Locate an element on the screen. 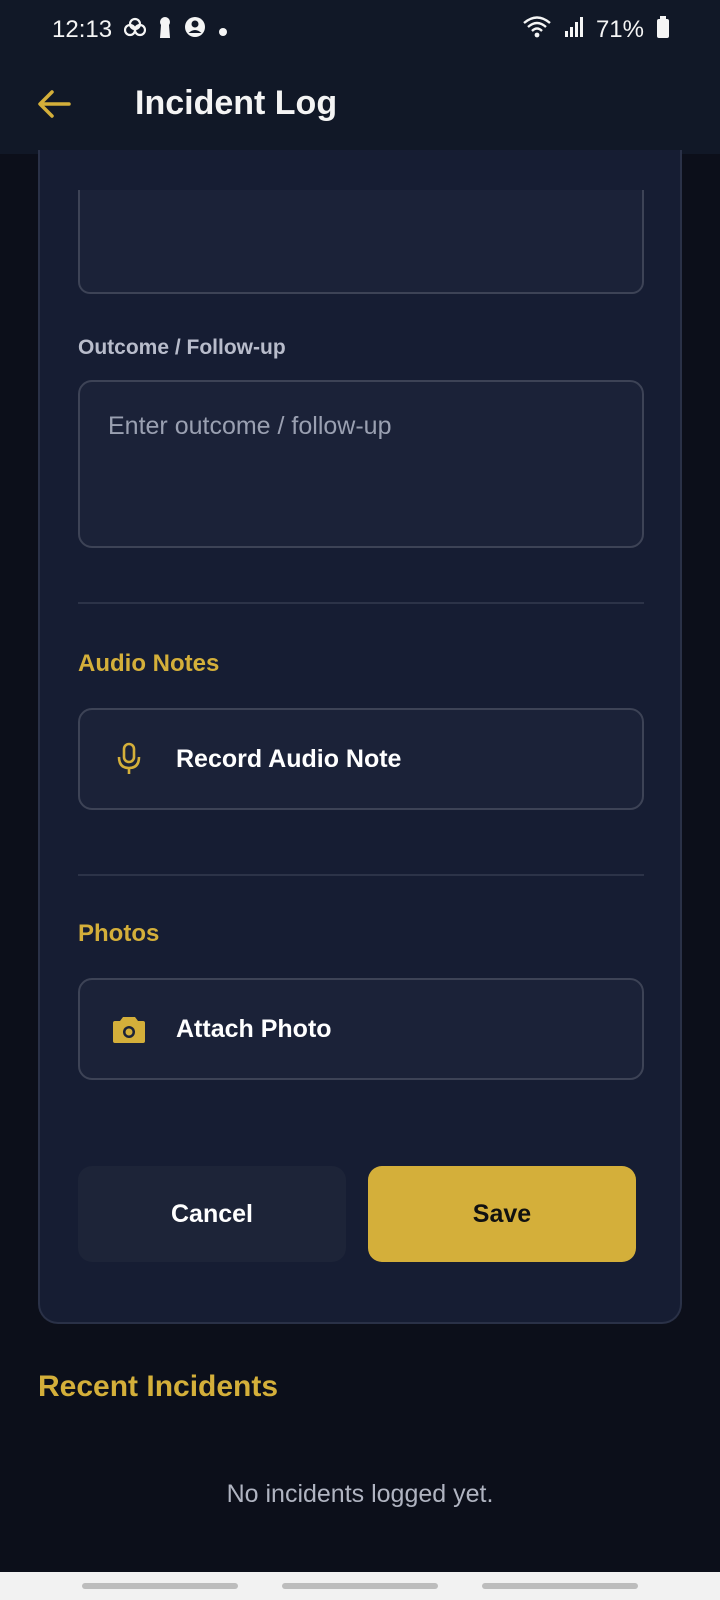 Image resolution: width=720 pixels, height=1600 pixels. arrow-left-icon is located at coordinates (54, 106).